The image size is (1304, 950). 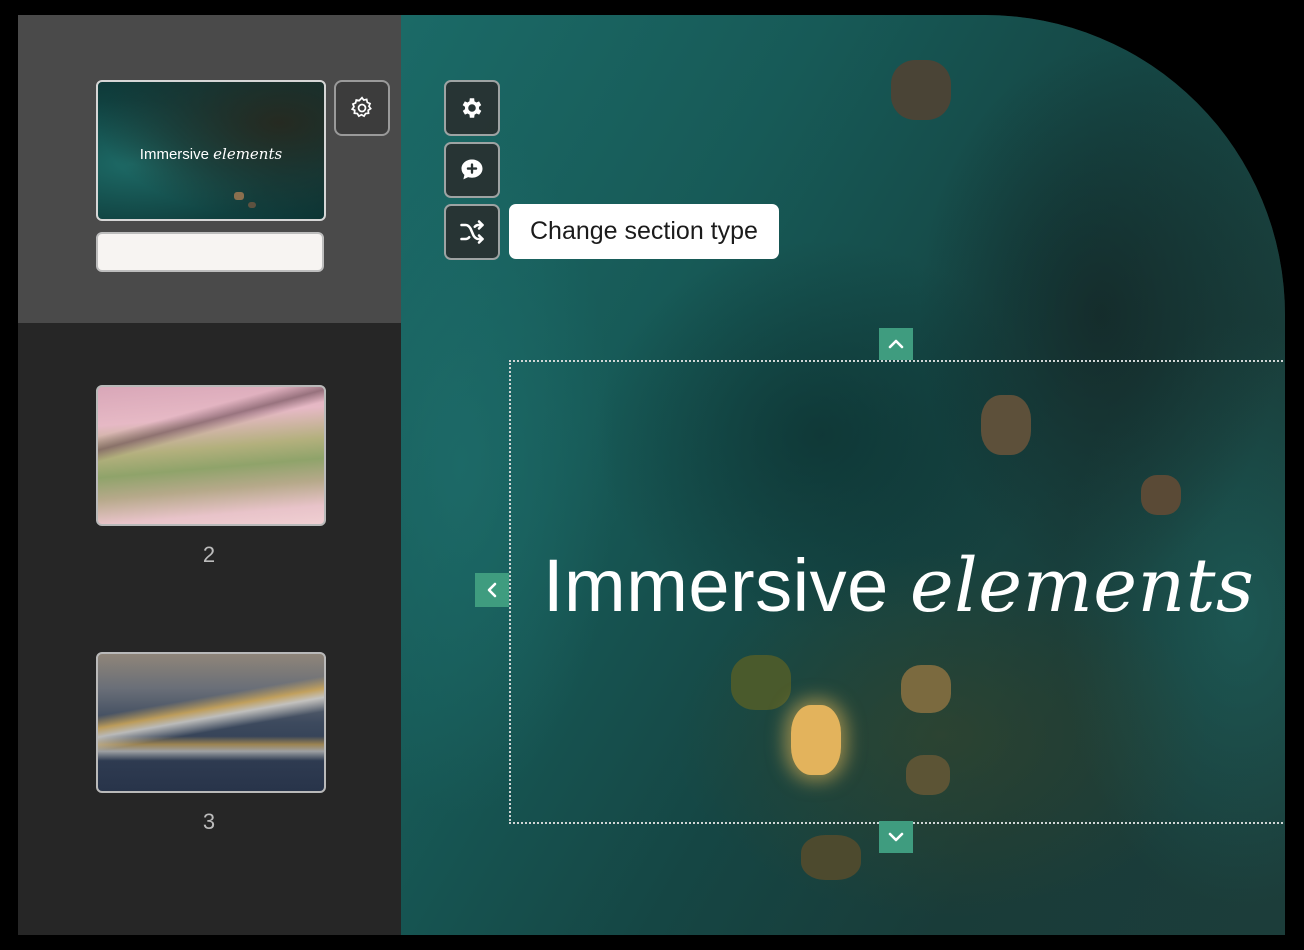 I want to click on gear-outline-icon, so click(x=361, y=107).